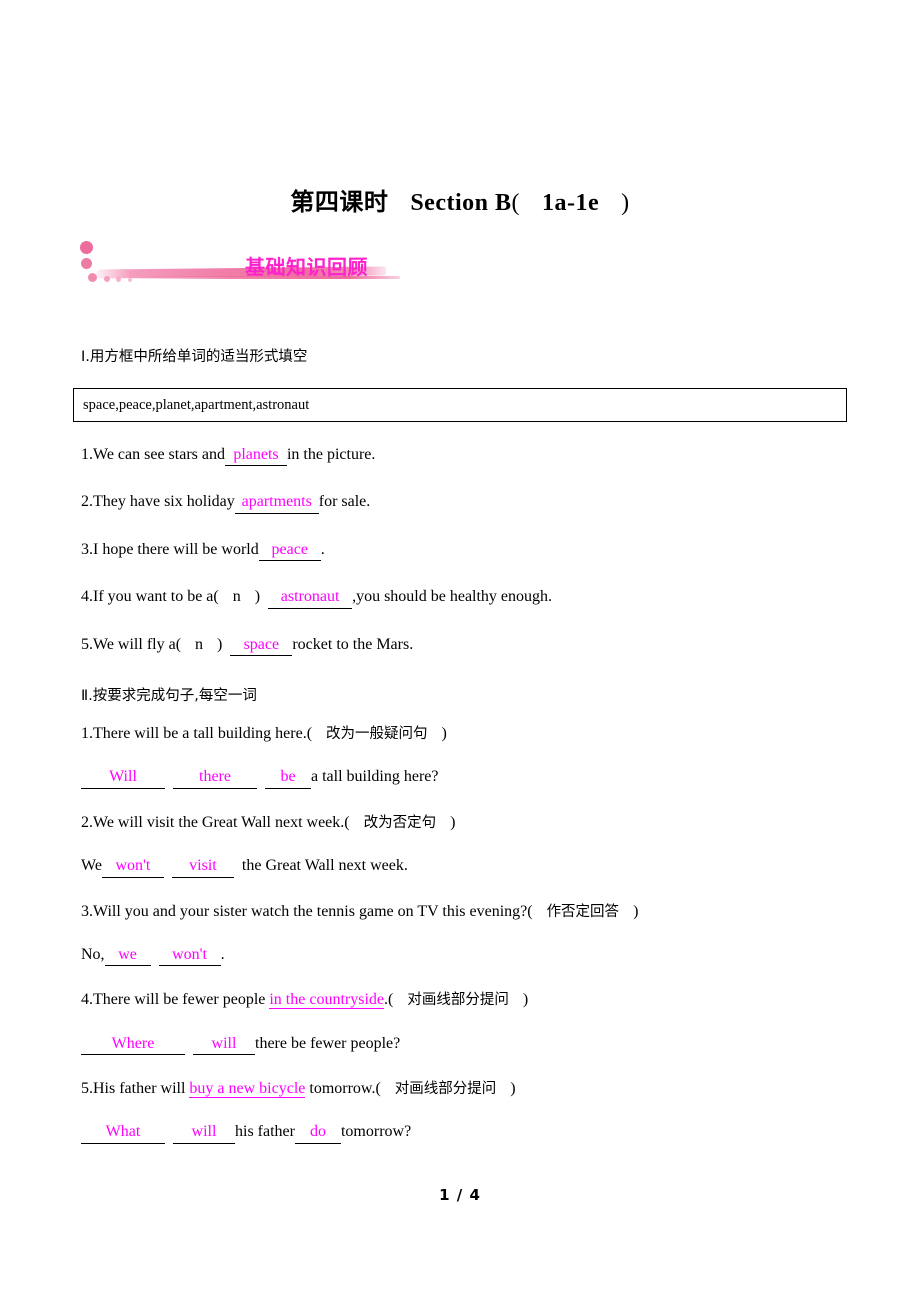 Image resolution: width=920 pixels, height=1302 pixels. I want to click on q3-prefix: I hope there will be world, so click(176, 549).